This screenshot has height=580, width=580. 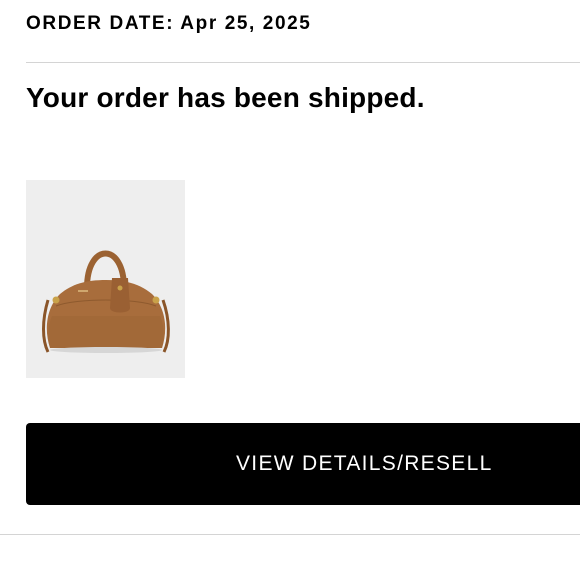 I want to click on product-image, so click(x=105, y=279).